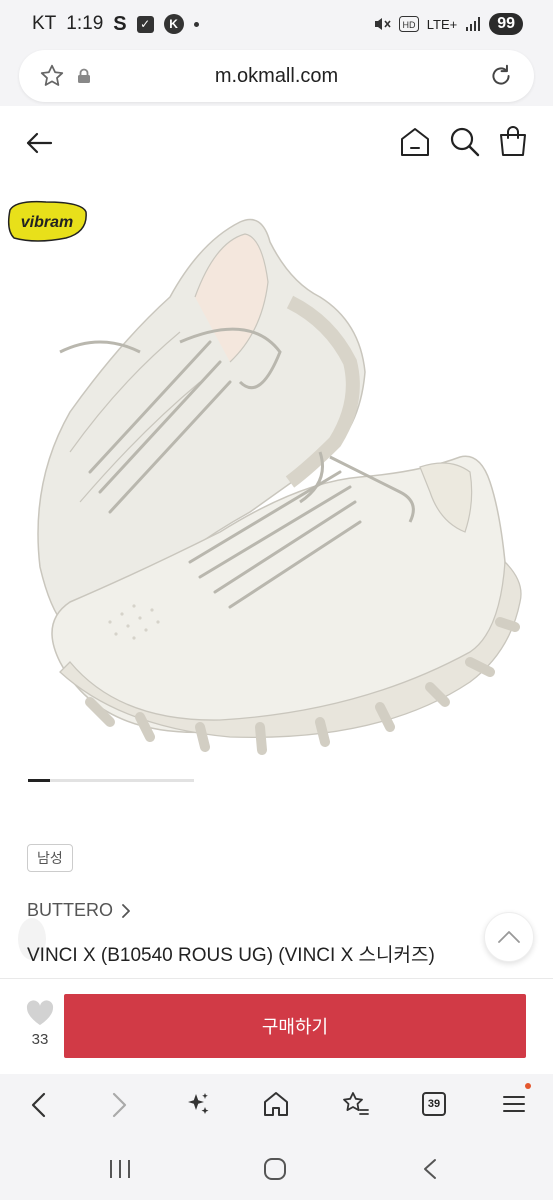 The height and width of the screenshot is (1200, 553). I want to click on buy-button: 구매하기, so click(295, 1026).